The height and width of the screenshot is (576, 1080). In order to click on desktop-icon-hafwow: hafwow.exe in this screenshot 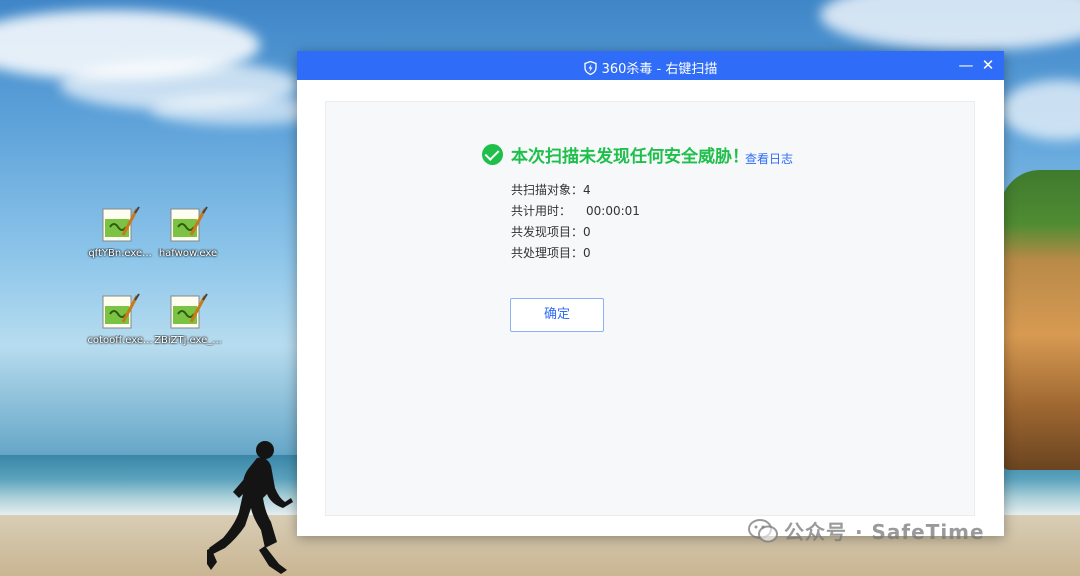, I will do `click(188, 232)`.